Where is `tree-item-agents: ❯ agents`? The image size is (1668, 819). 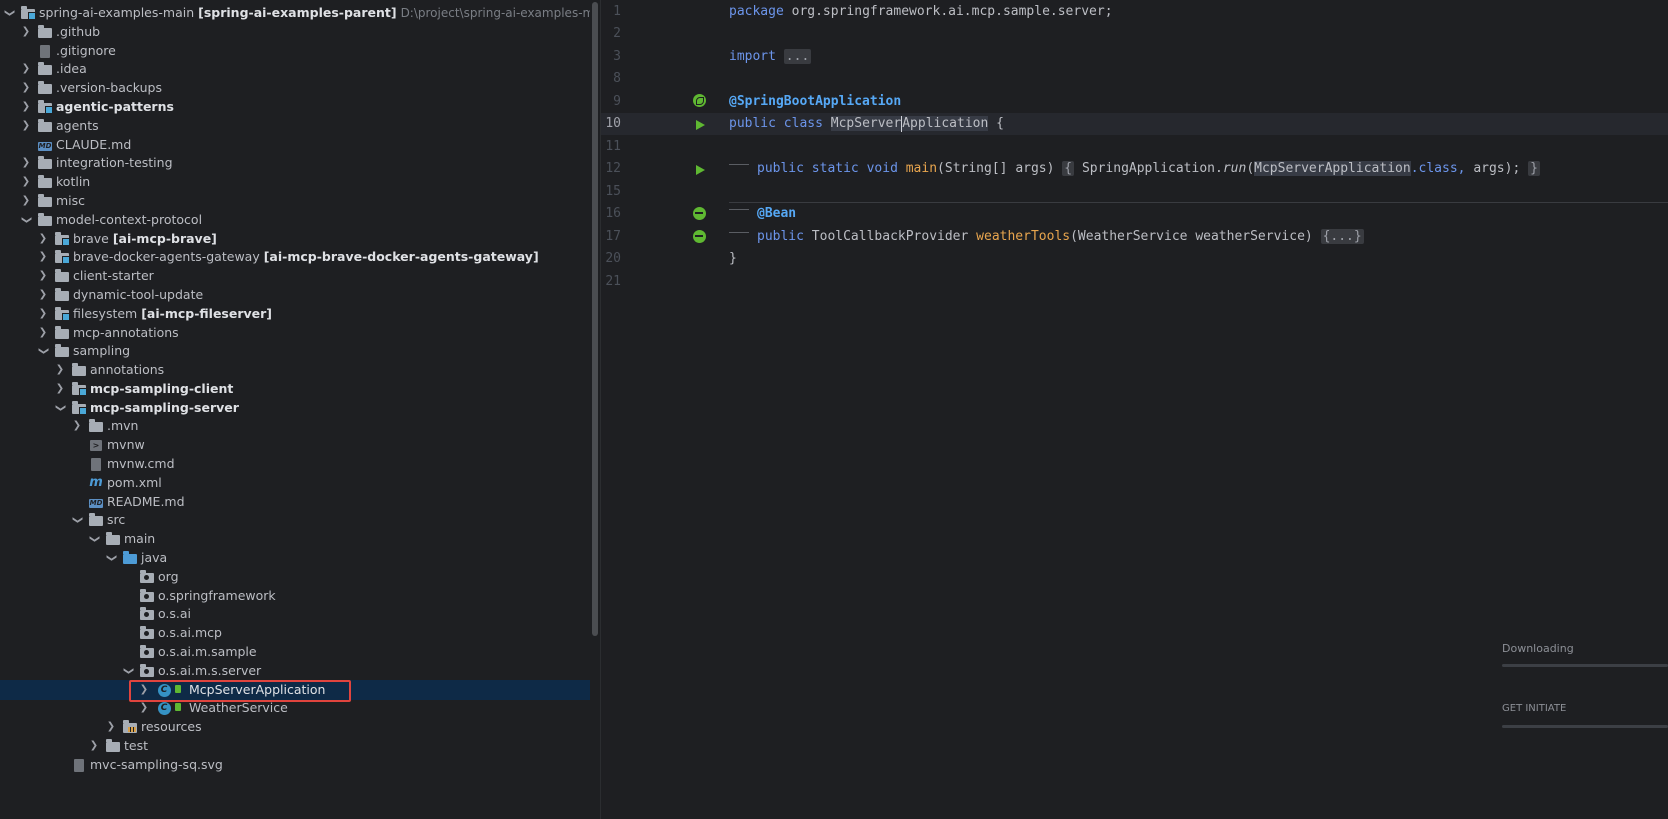 tree-item-agents: ❯ agents is located at coordinates (319, 126).